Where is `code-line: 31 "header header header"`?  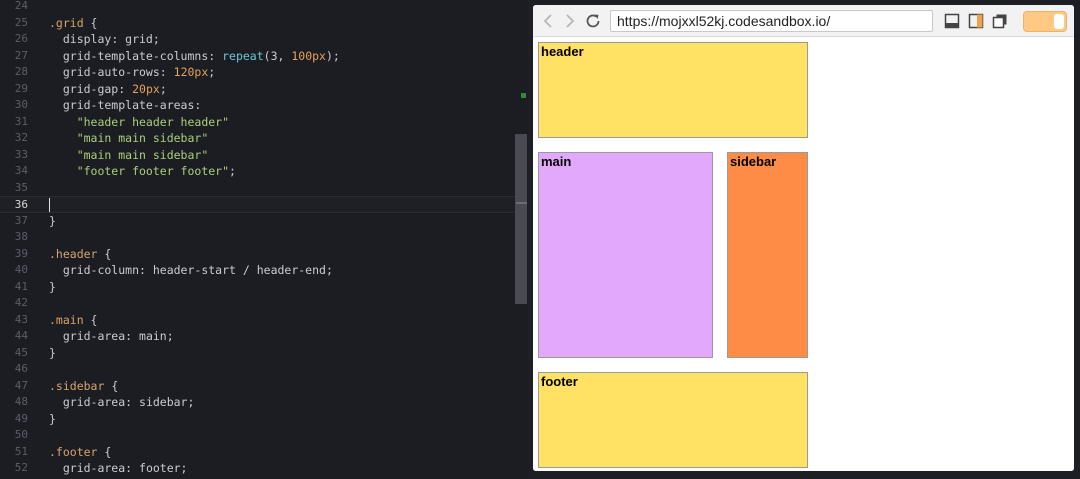
code-line: 31 "header header header" is located at coordinates (257, 122).